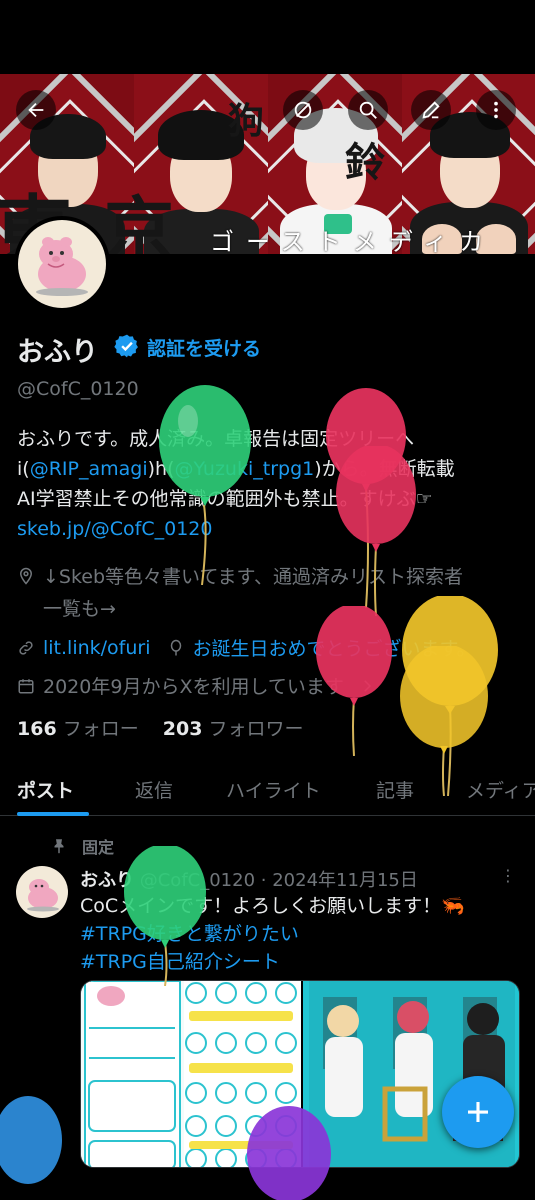  Describe the element at coordinates (256, 729) in the screenshot. I see `followers-label: フォロワー` at that location.